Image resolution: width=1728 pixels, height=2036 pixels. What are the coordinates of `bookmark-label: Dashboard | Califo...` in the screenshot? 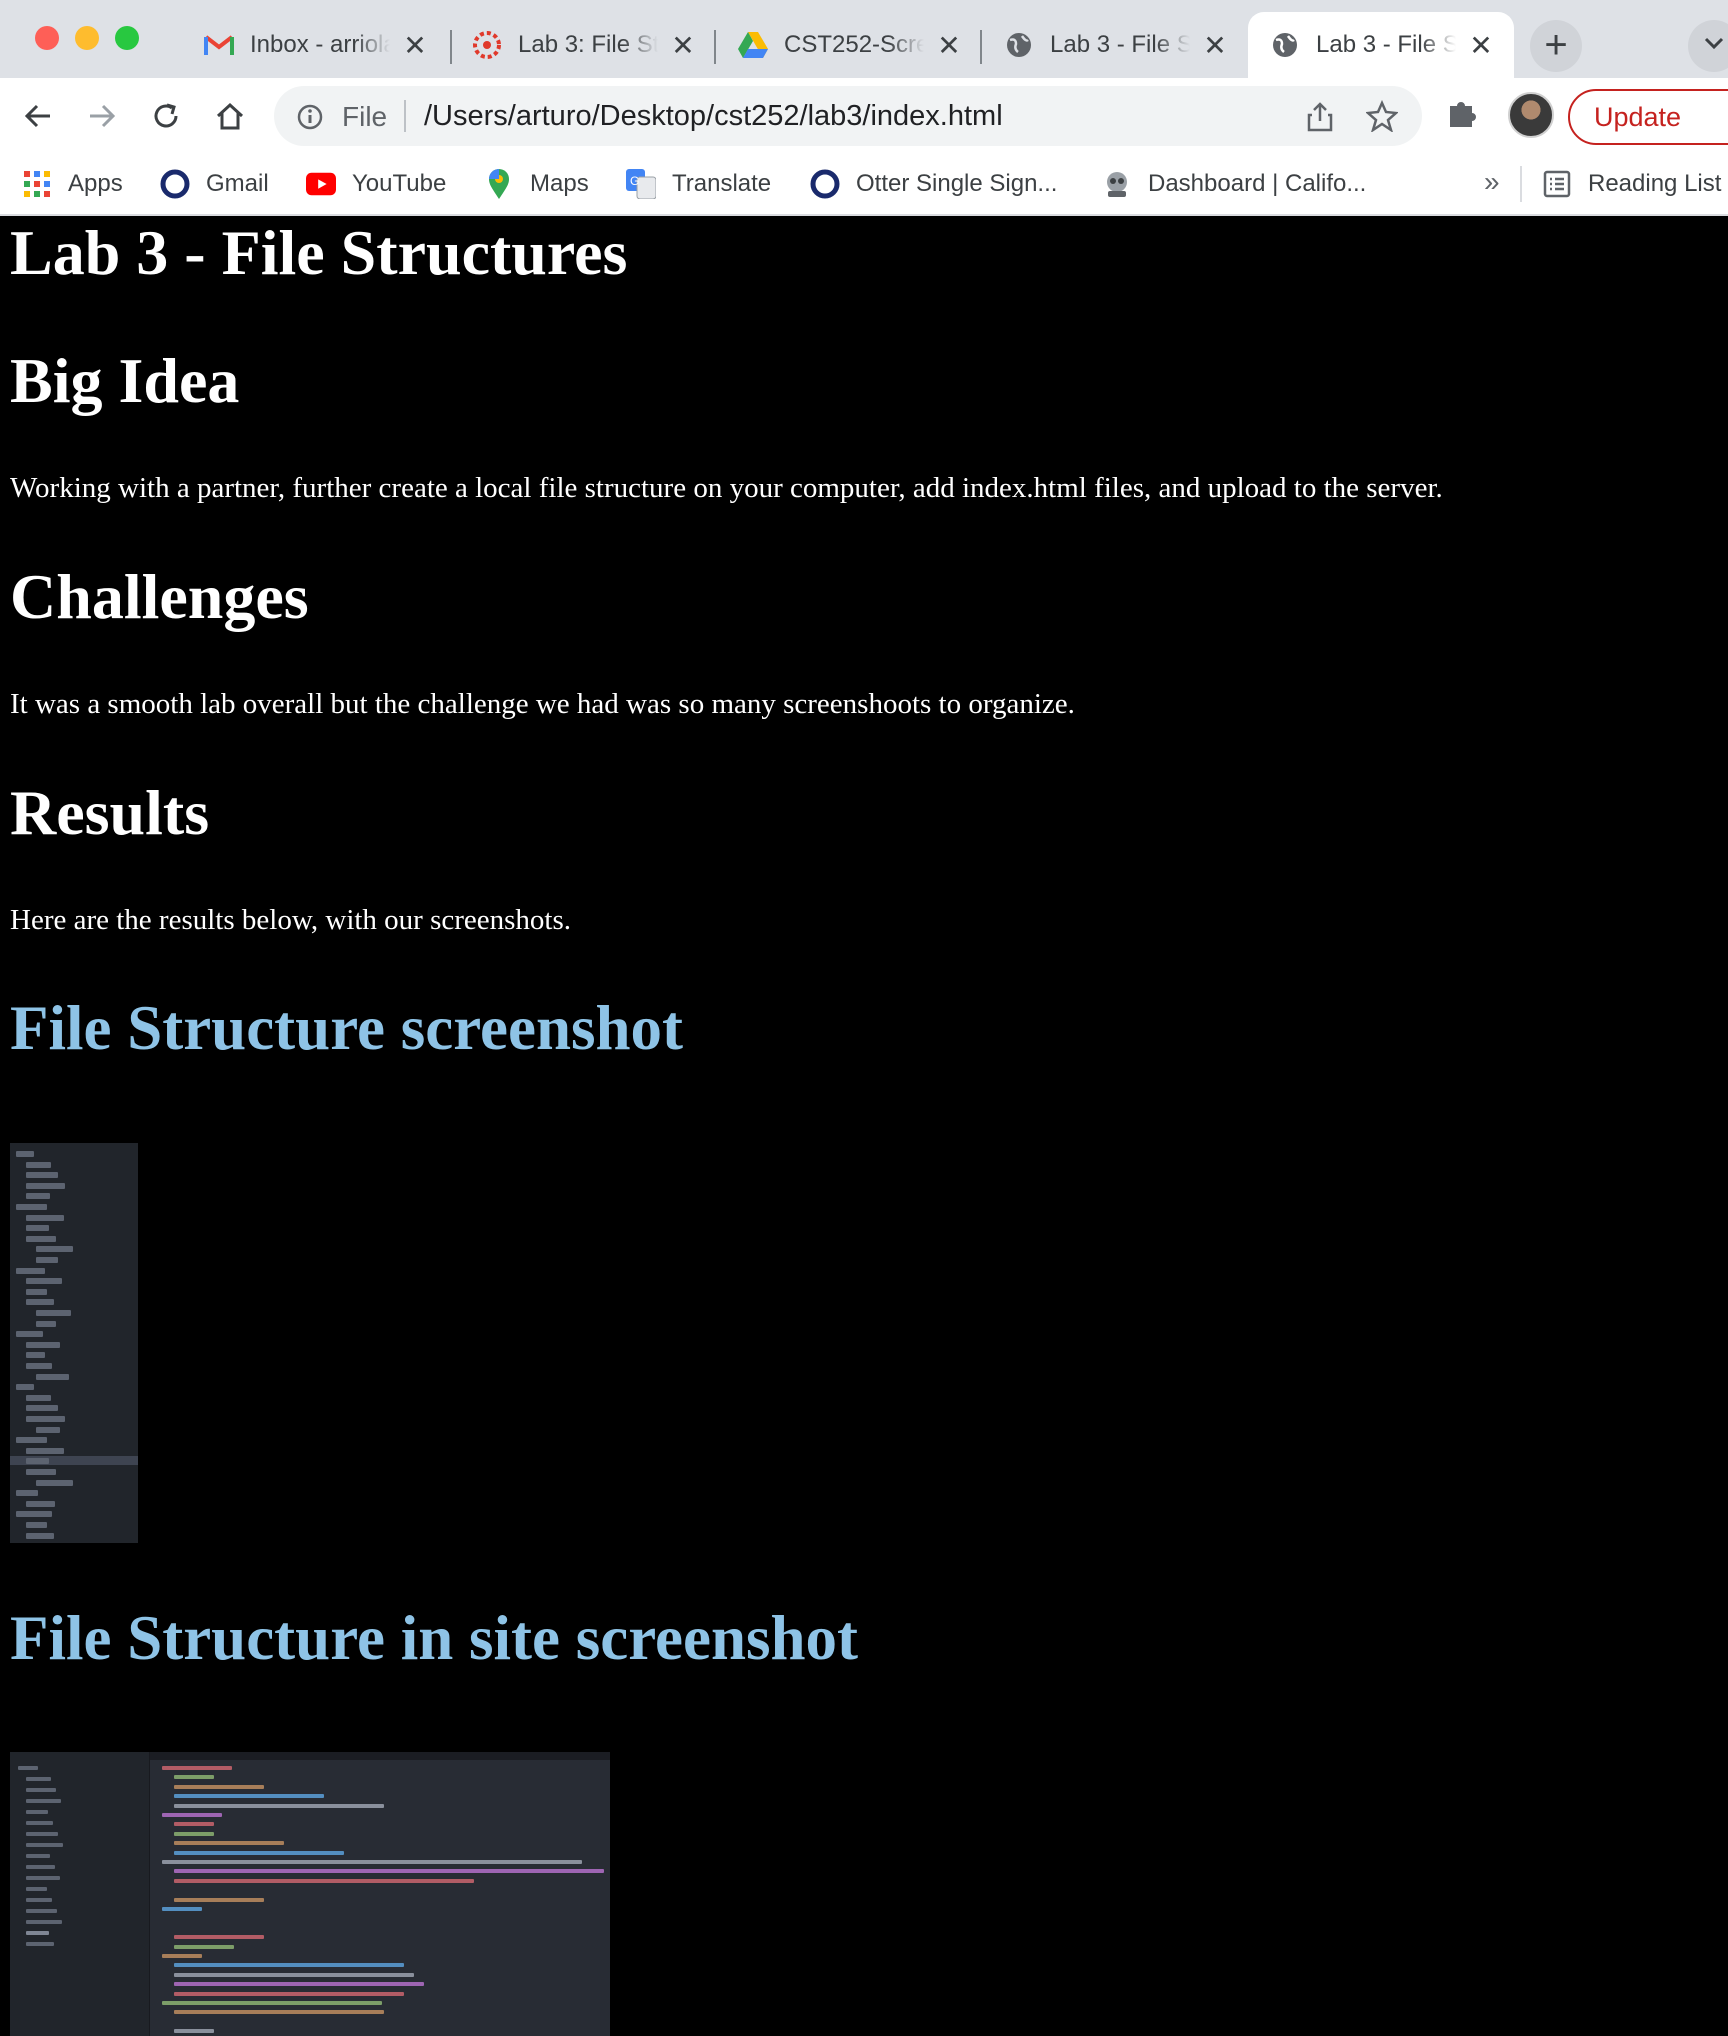 It's located at (1257, 183).